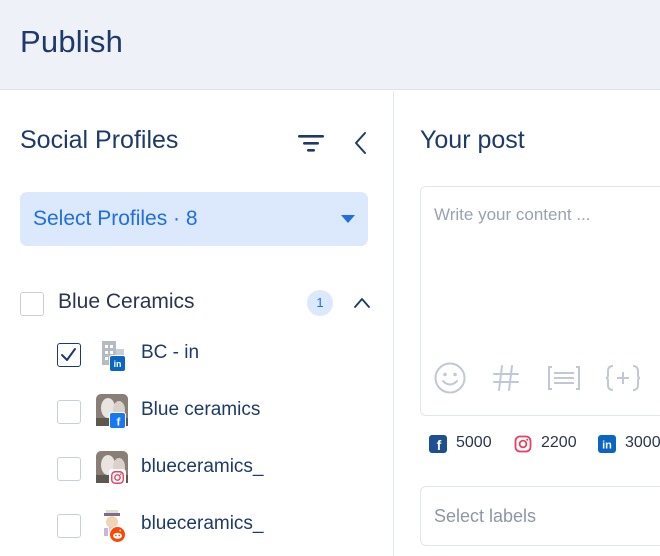 Image resolution: width=660 pixels, height=556 pixels. Describe the element at coordinates (362, 303) in the screenshot. I see `chevron-up-icon` at that location.